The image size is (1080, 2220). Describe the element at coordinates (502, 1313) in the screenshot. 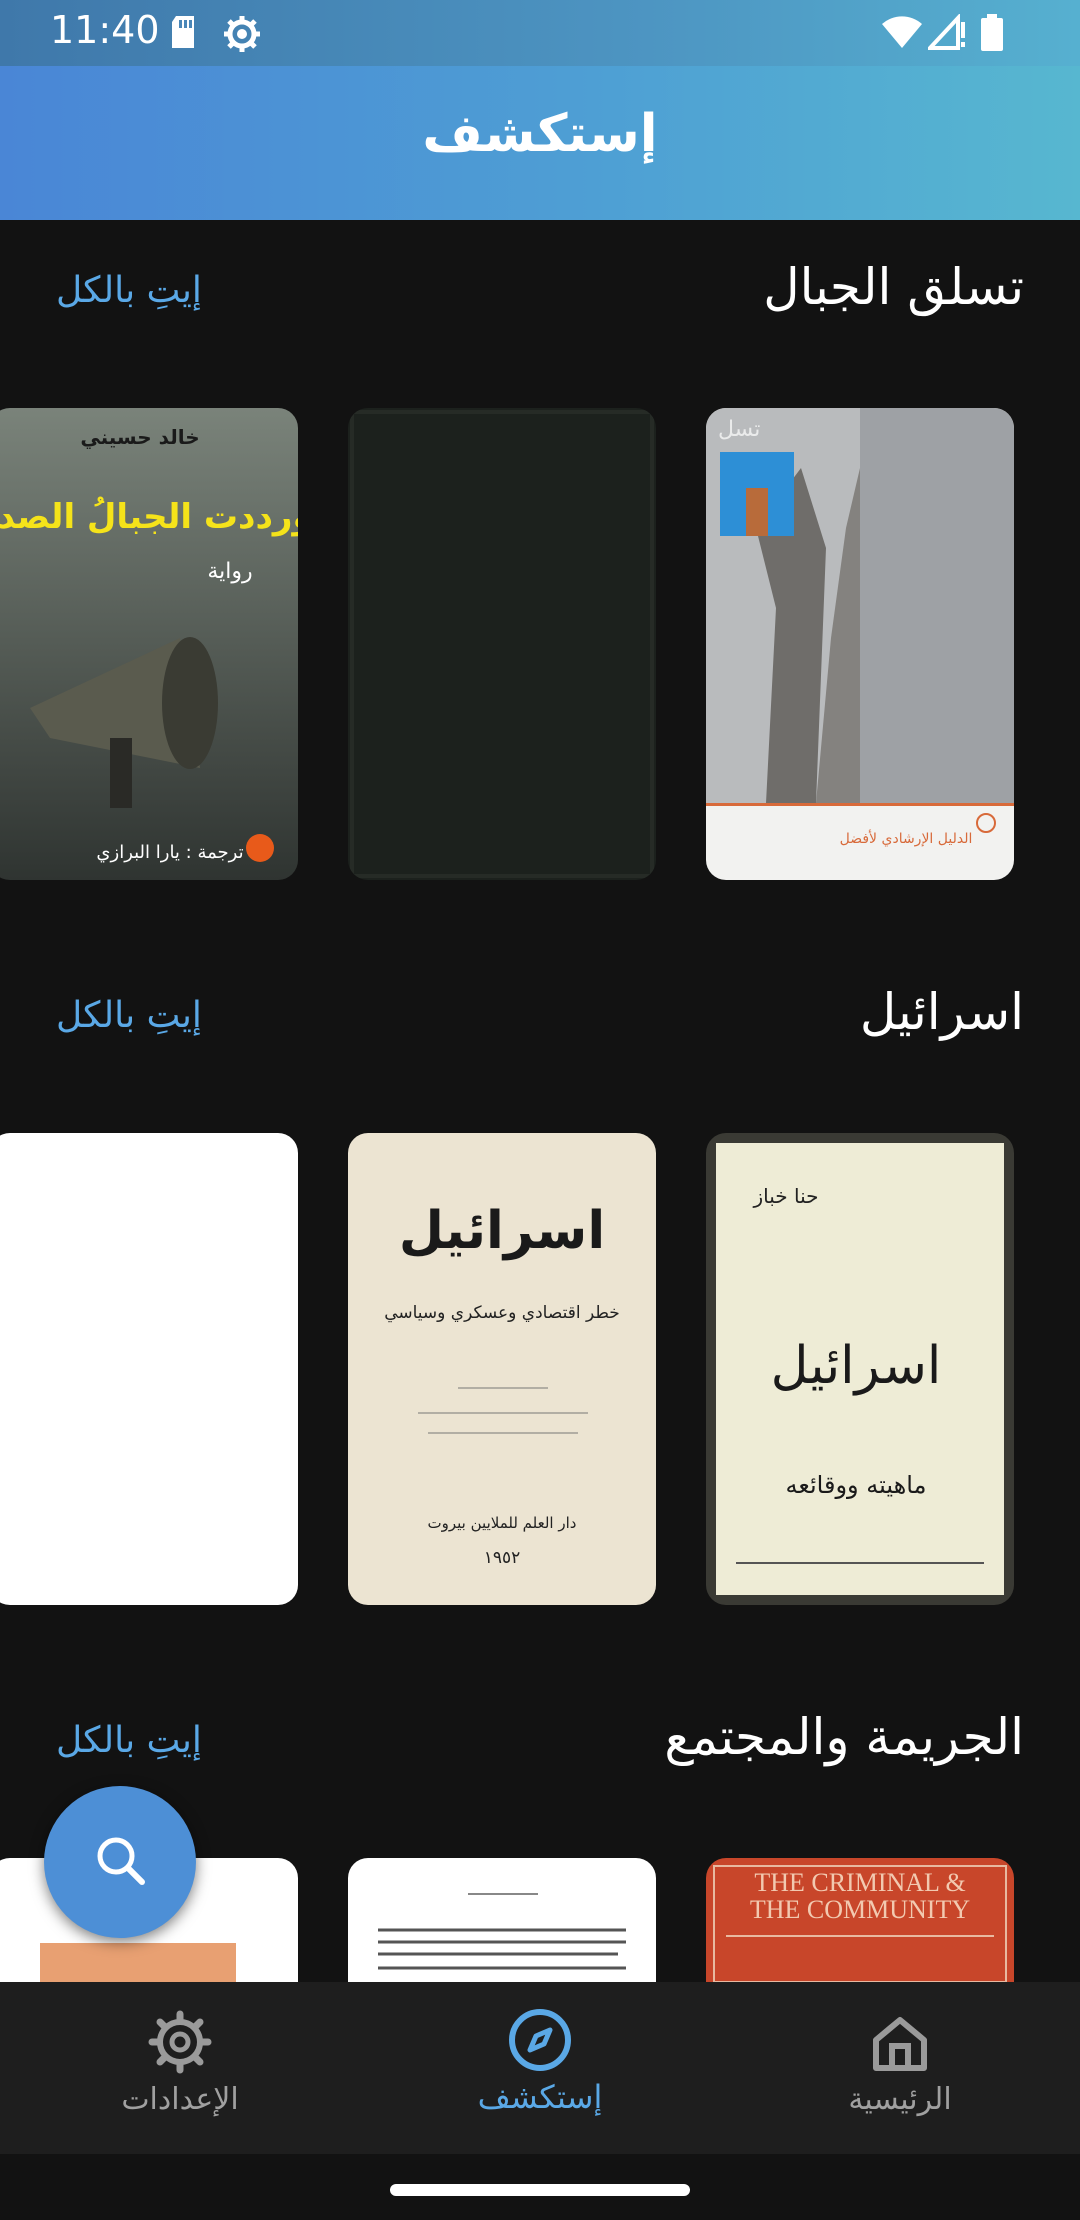

I see `book-subtitle: خطر اقتصادي وعسكري وسياسي` at that location.